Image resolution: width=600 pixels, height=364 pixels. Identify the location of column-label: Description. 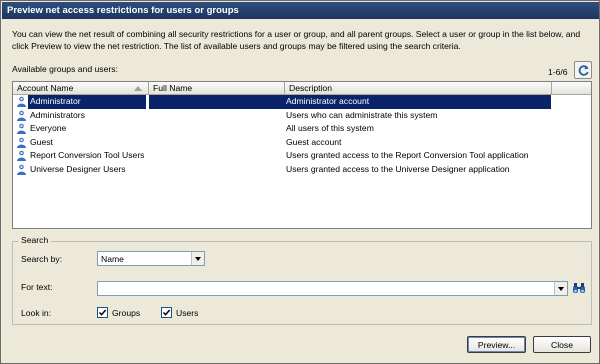
(310, 88).